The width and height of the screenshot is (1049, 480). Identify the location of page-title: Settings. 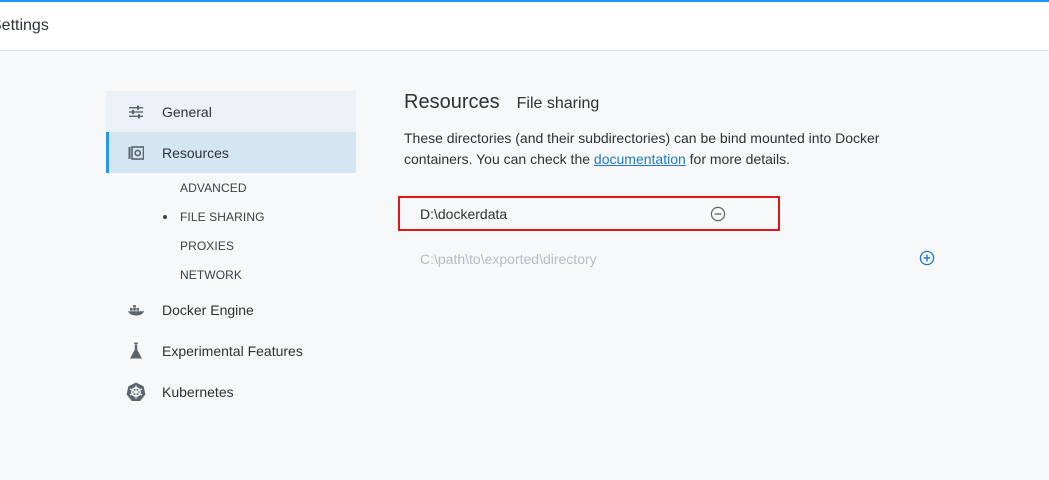
(24, 25).